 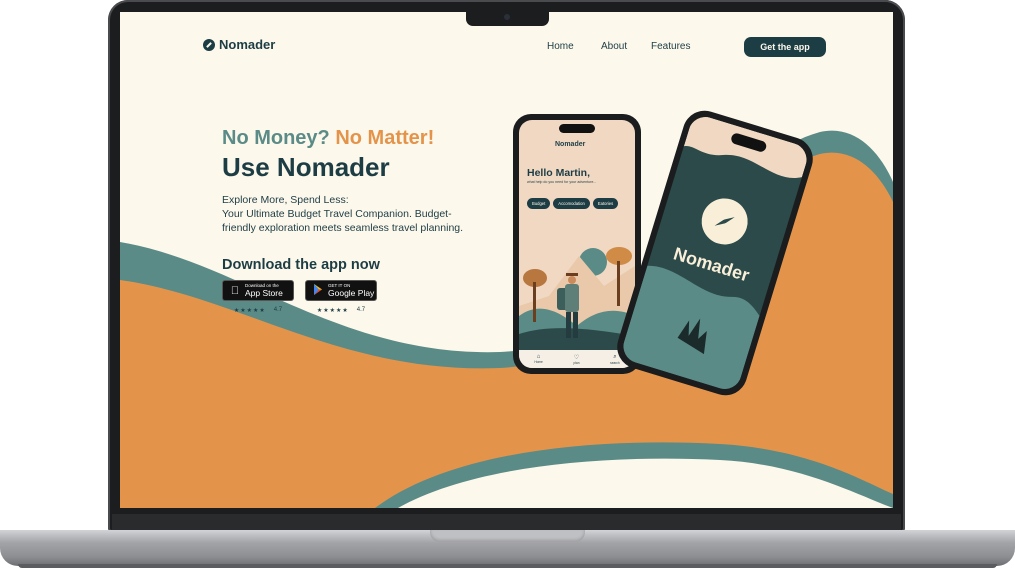 What do you see at coordinates (276, 138) in the screenshot?
I see `kicker-money: No Money?` at bounding box center [276, 138].